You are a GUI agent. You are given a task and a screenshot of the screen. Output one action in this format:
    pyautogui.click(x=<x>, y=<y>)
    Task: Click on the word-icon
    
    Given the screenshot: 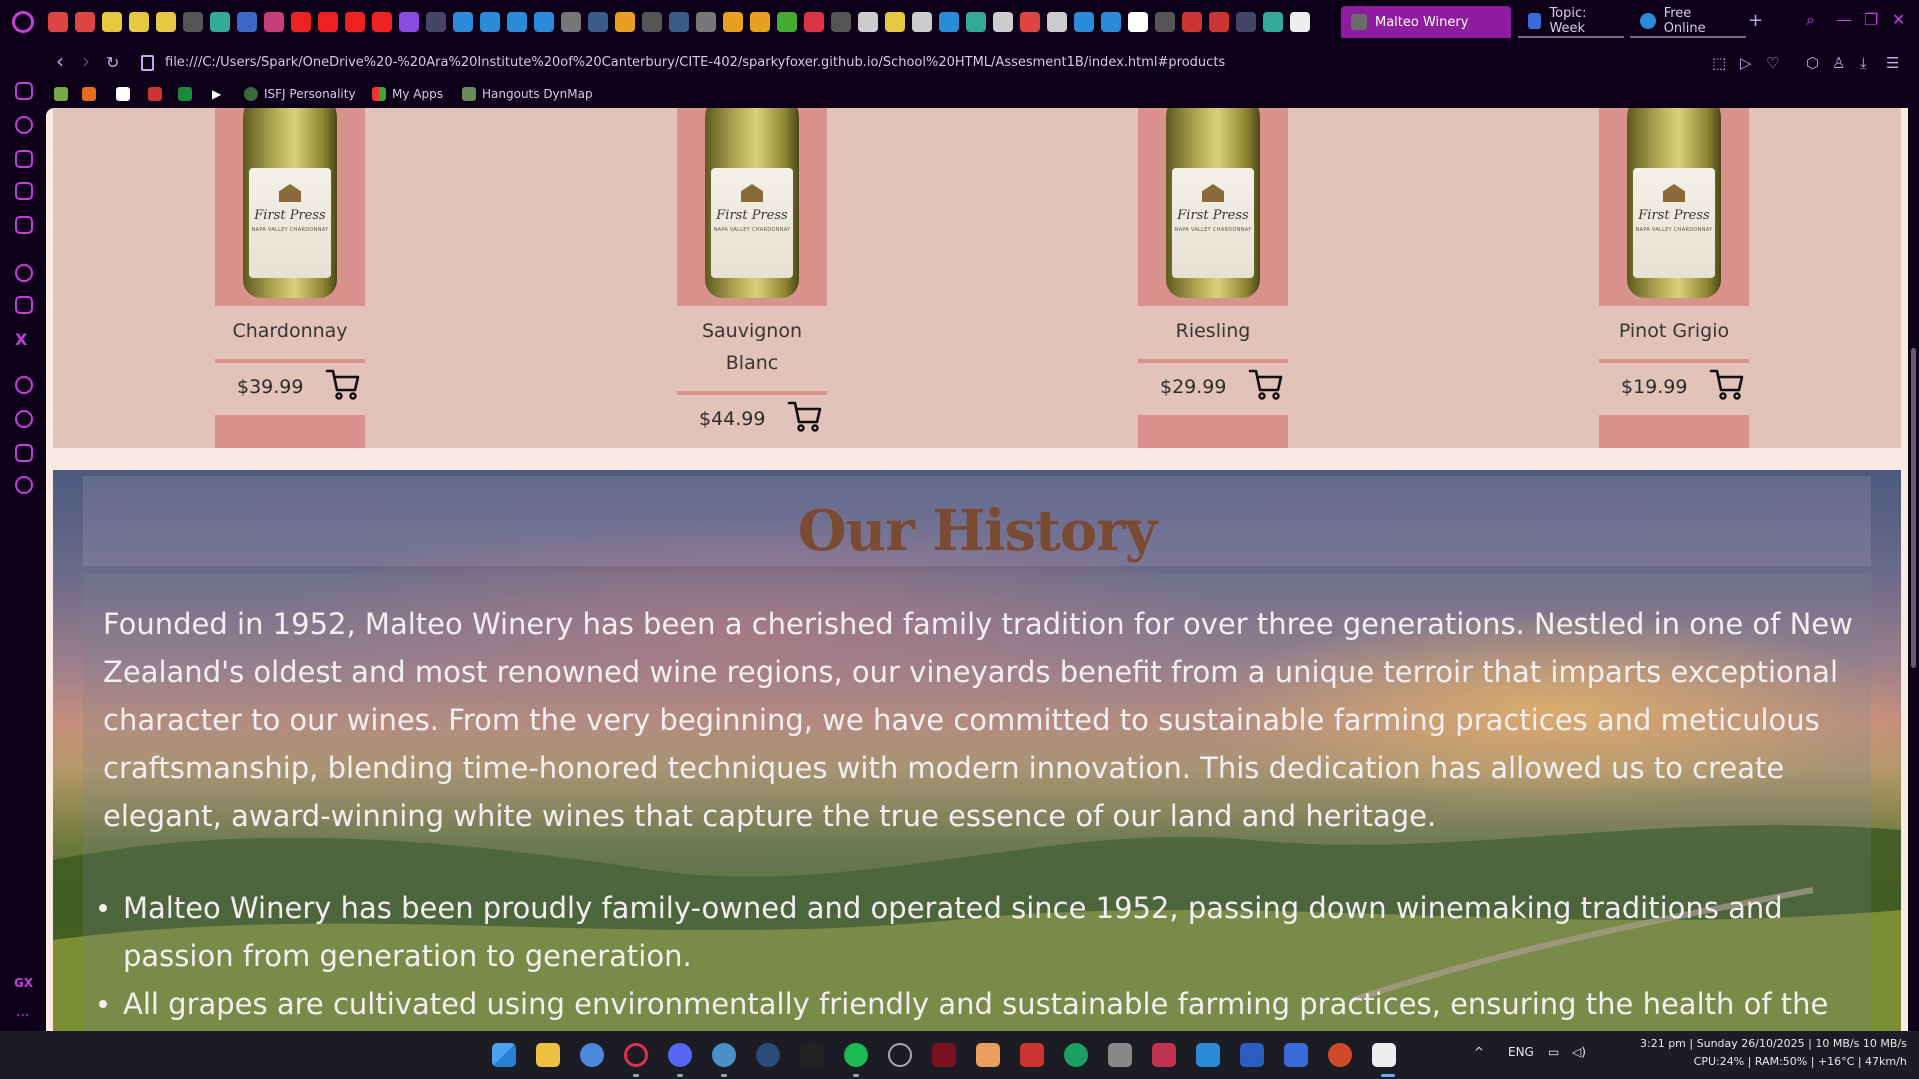 What is the action you would take?
    pyautogui.click(x=1252, y=1055)
    